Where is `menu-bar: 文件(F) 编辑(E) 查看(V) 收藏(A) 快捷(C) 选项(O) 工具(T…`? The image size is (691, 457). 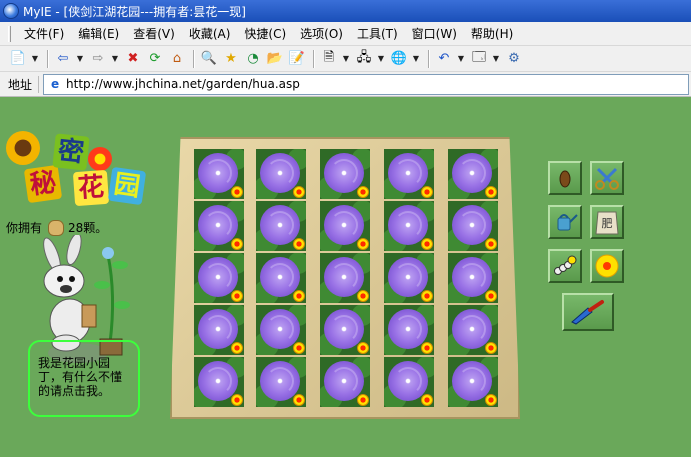 menu-bar: 文件(F) 编辑(E) 查看(V) 收藏(A) 快捷(C) 选项(O) 工具(T… is located at coordinates (345, 34).